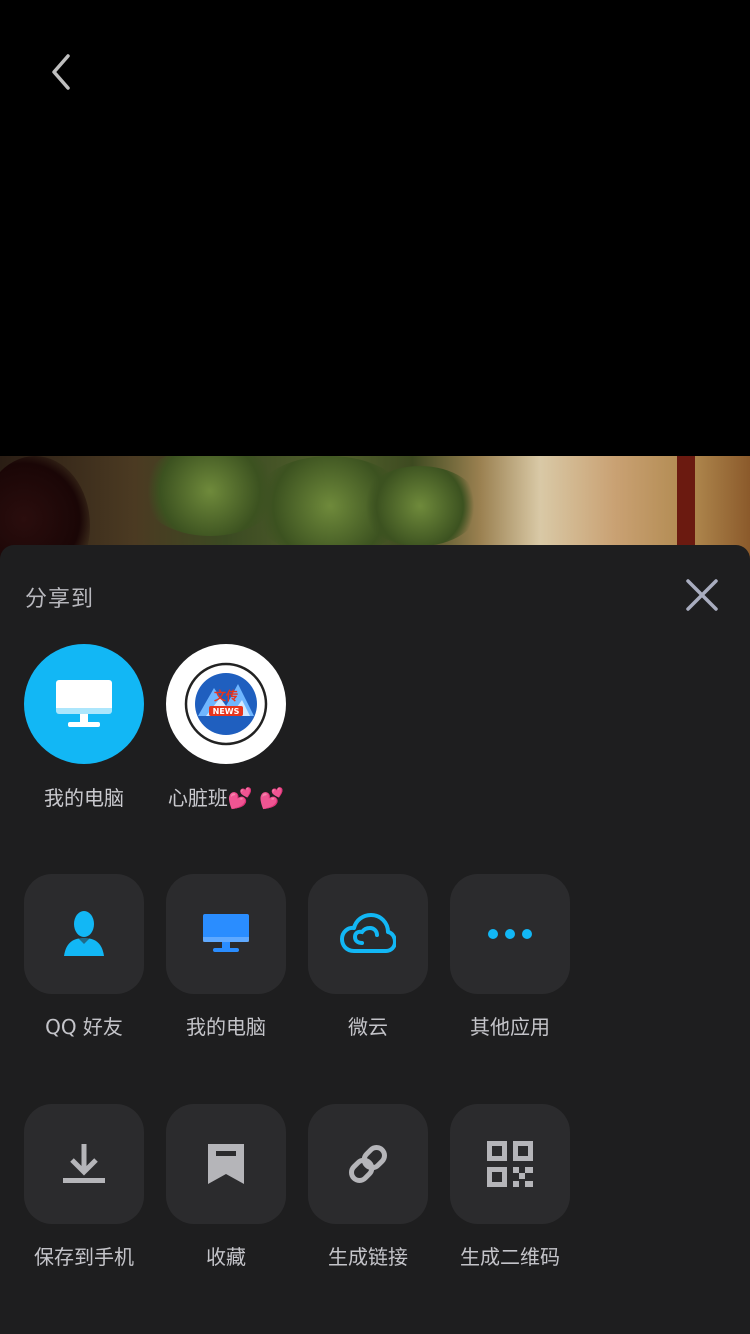 The height and width of the screenshot is (1334, 750). I want to click on back-button, so click(62, 72).